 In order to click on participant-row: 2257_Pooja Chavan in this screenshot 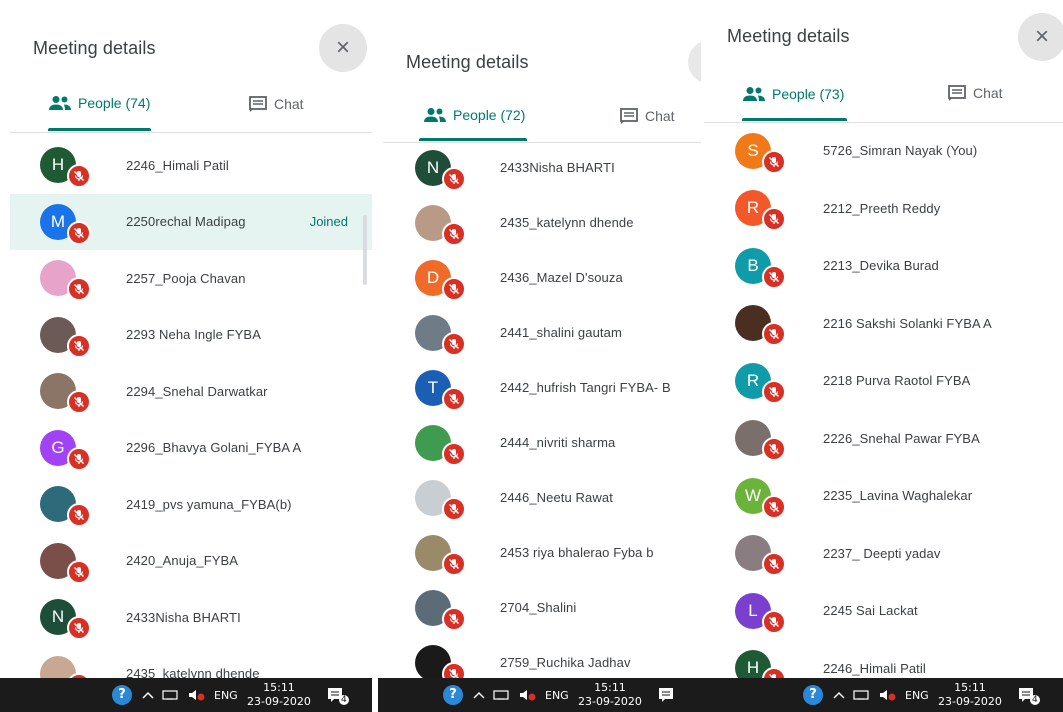, I will do `click(191, 278)`.